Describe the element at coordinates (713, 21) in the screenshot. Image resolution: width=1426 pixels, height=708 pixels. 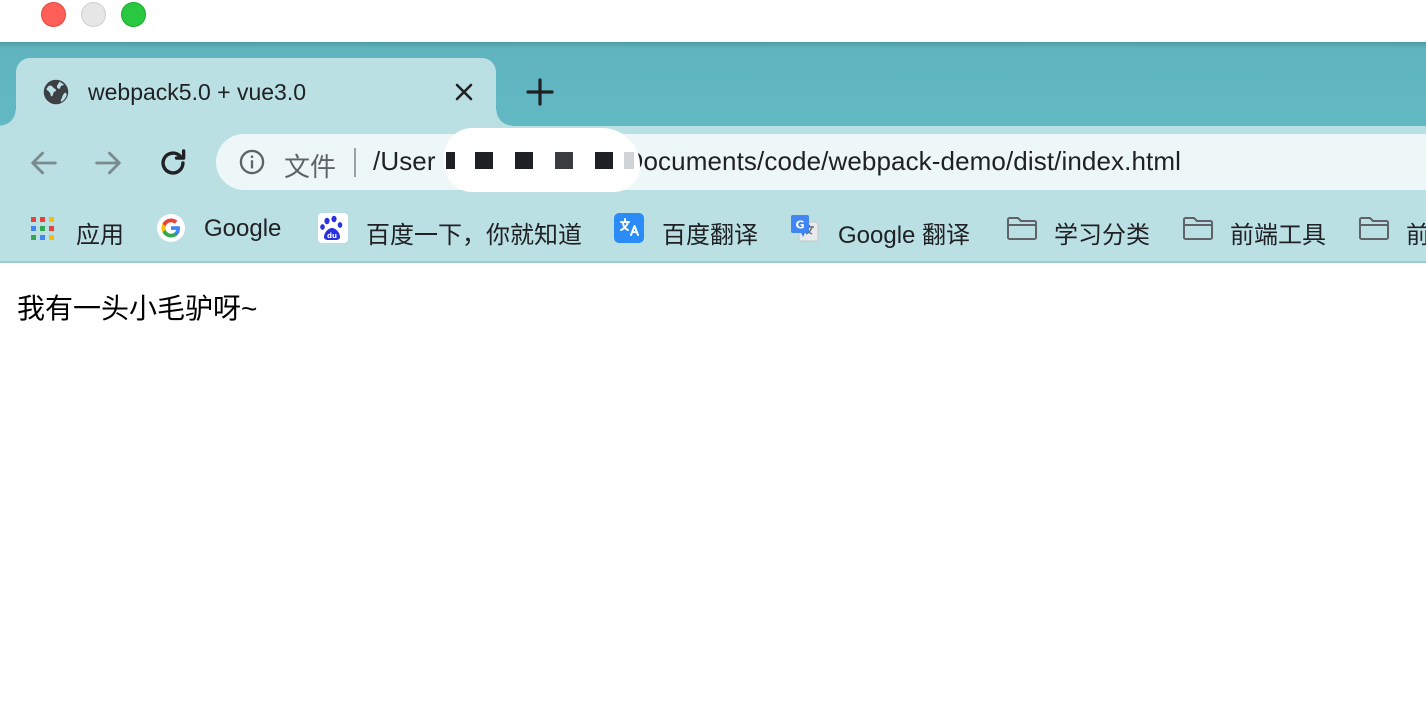
I see `window-titlebar` at that location.